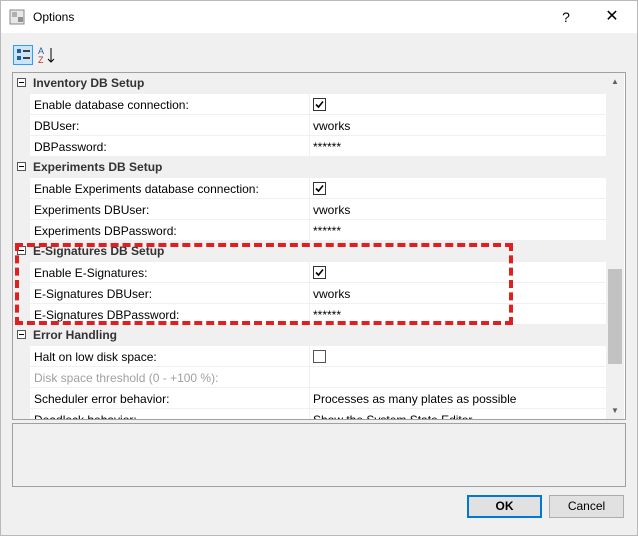  Describe the element at coordinates (92, 210) in the screenshot. I see `property-name: Experiments DBUser:` at that location.